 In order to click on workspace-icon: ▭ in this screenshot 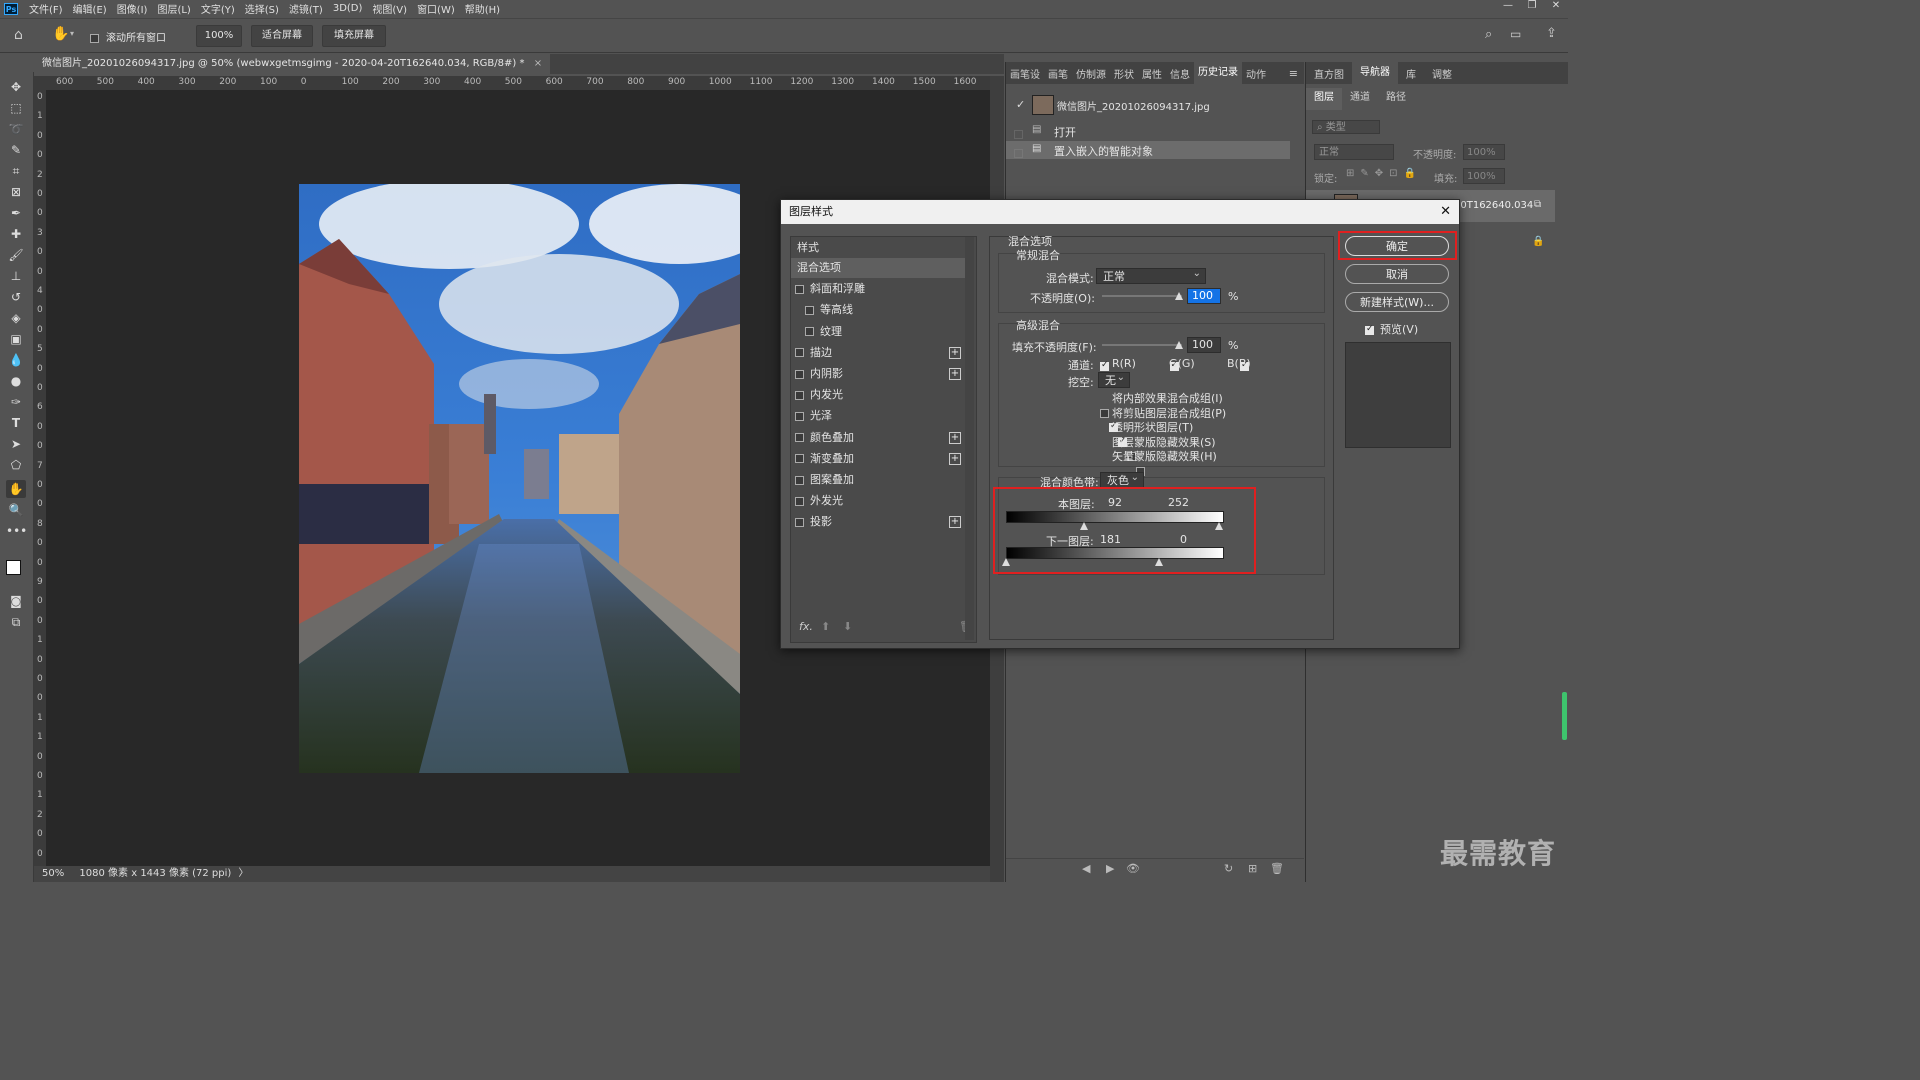, I will do `click(1515, 34)`.